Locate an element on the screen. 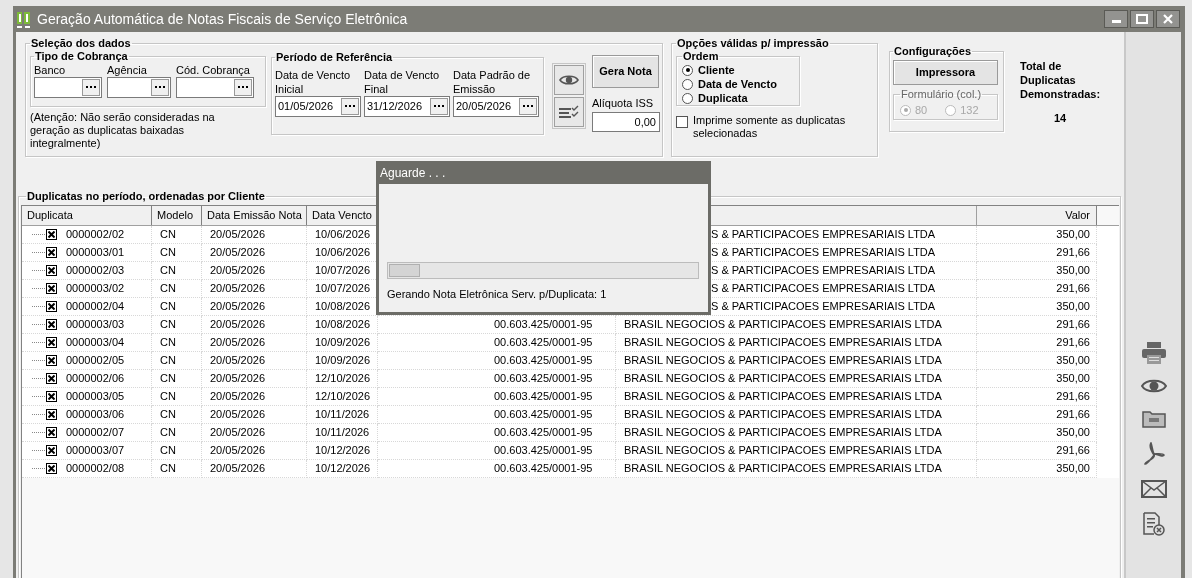  field-label: Data de Vencto Final is located at coordinates (402, 82).